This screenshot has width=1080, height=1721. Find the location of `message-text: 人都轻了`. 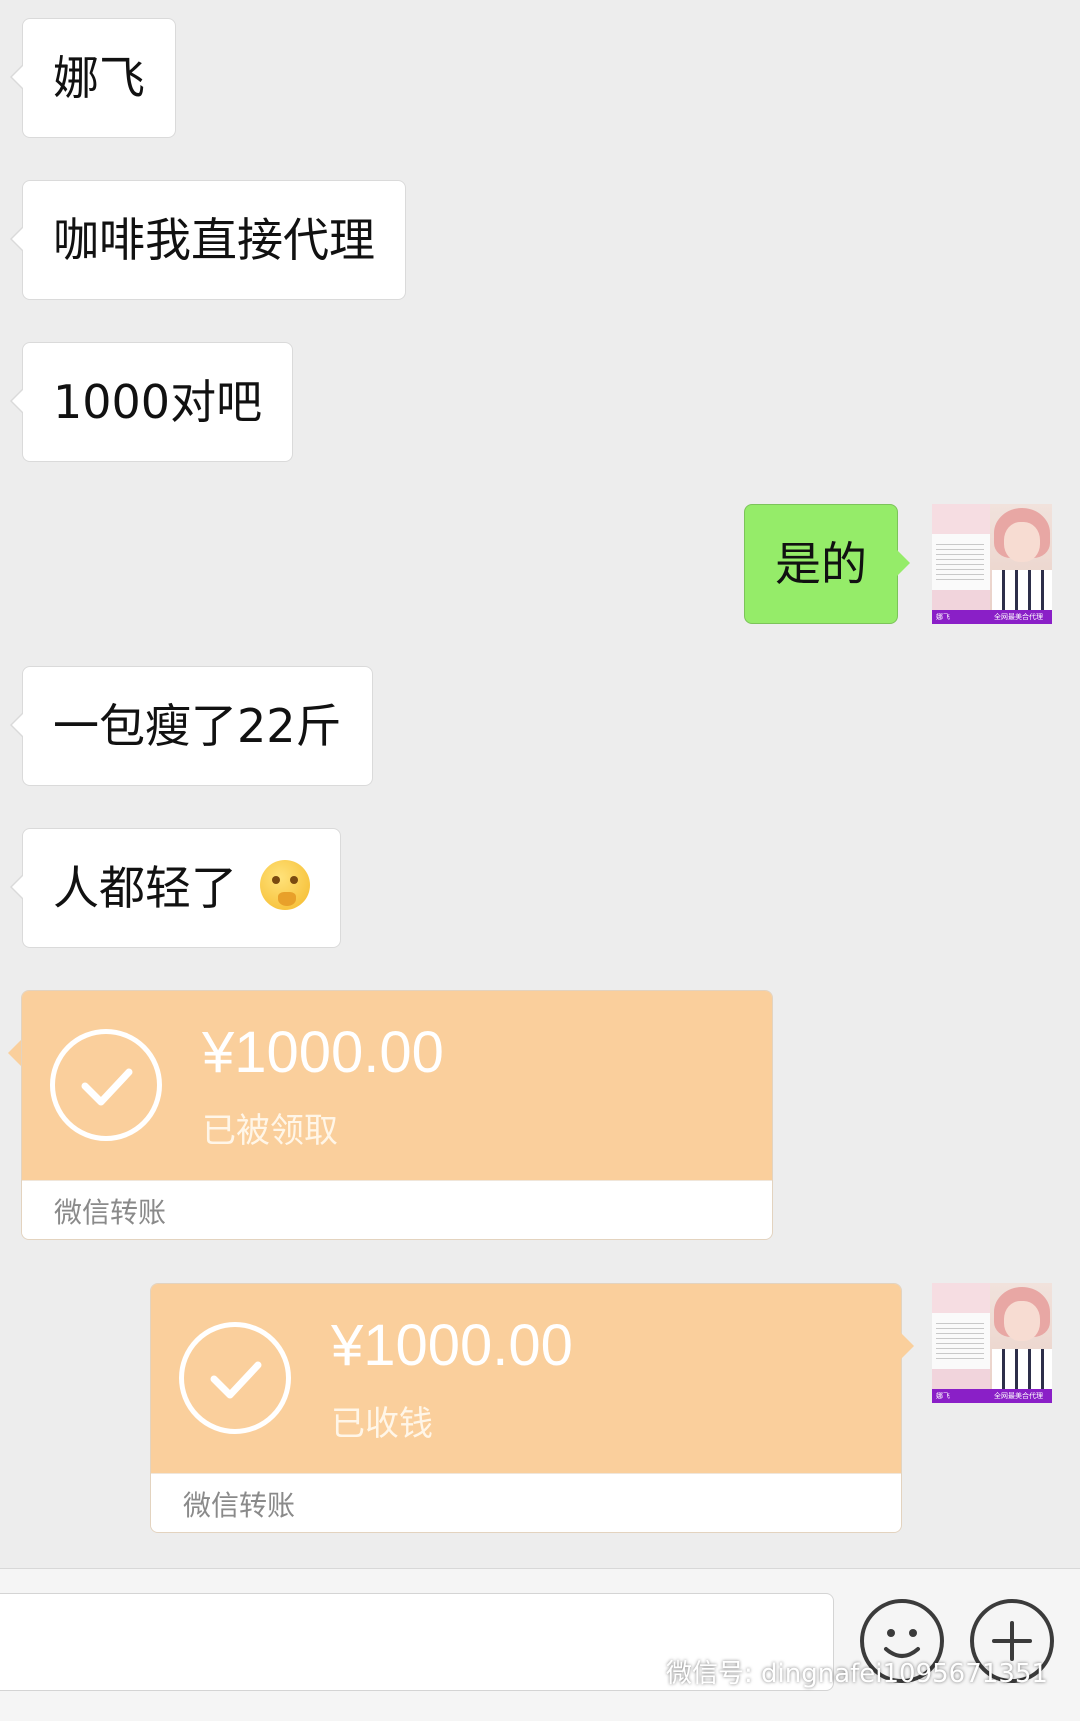

message-text: 人都轻了 is located at coordinates (145, 888).